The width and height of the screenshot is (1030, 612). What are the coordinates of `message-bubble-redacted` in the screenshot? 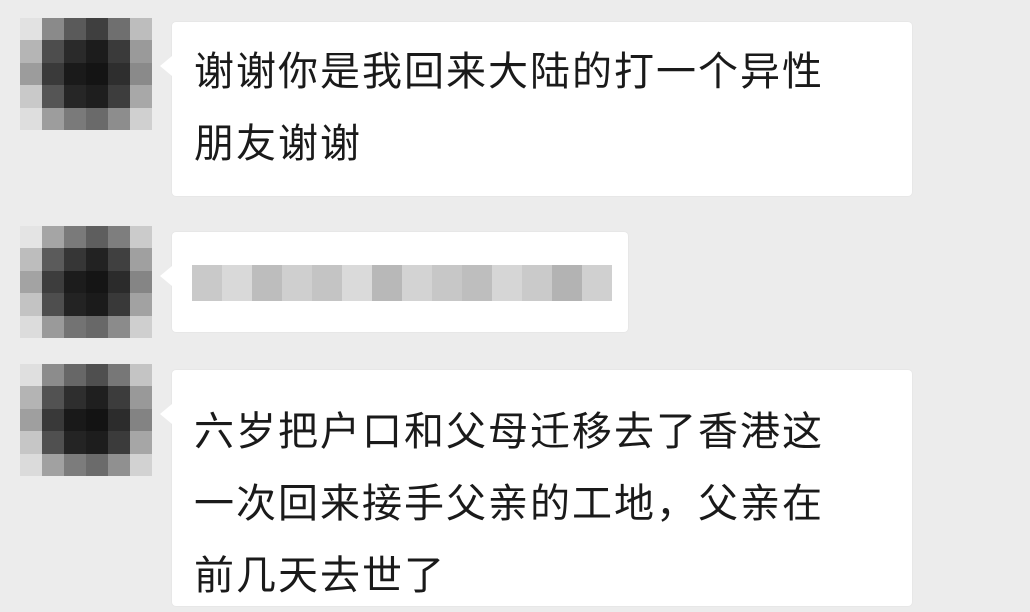 It's located at (394, 282).